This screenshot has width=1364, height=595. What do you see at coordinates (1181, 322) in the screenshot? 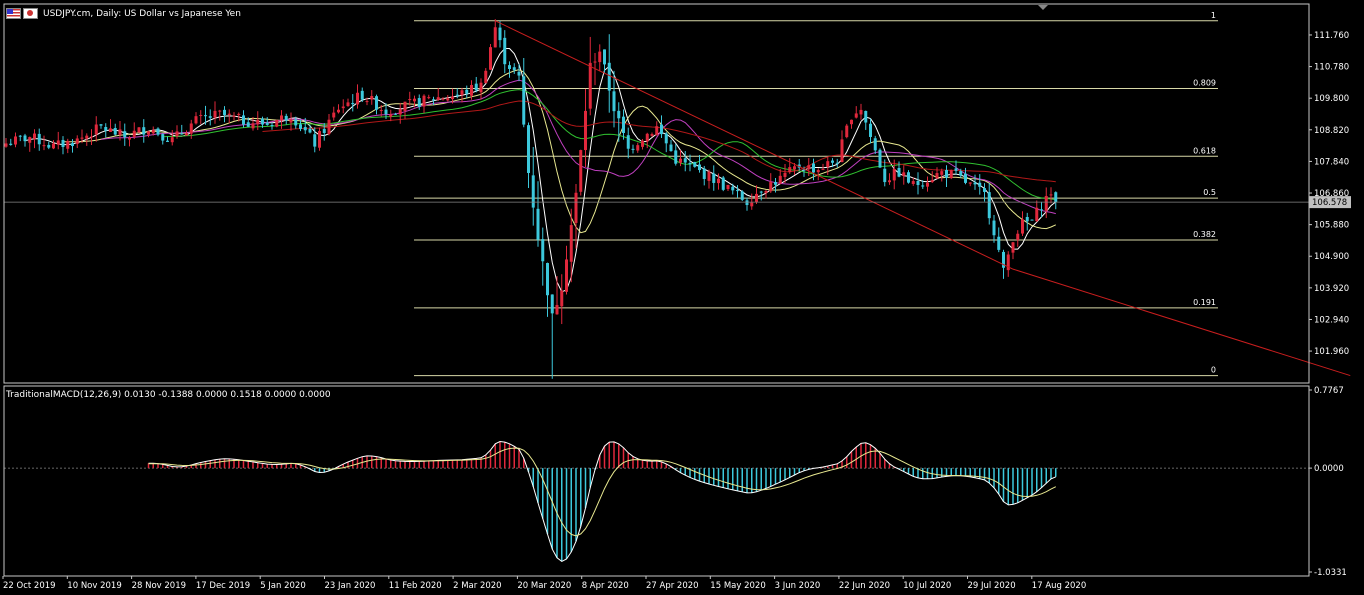
I see `trend-line` at bounding box center [1181, 322].